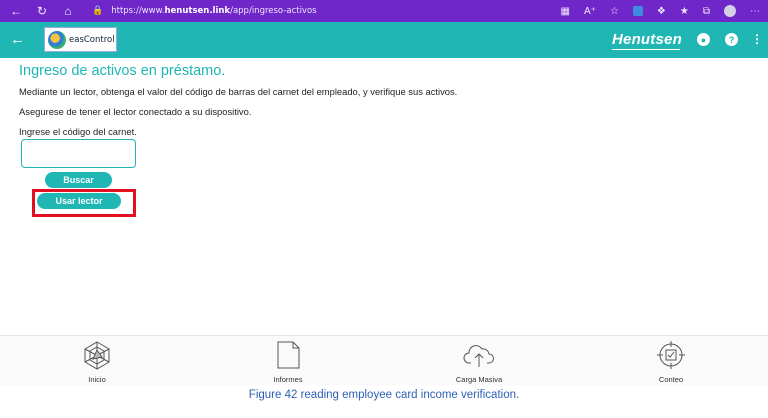 This screenshot has height=418, width=768. What do you see at coordinates (138, 11) in the screenshot?
I see `url-prefix: https://www.` at bounding box center [138, 11].